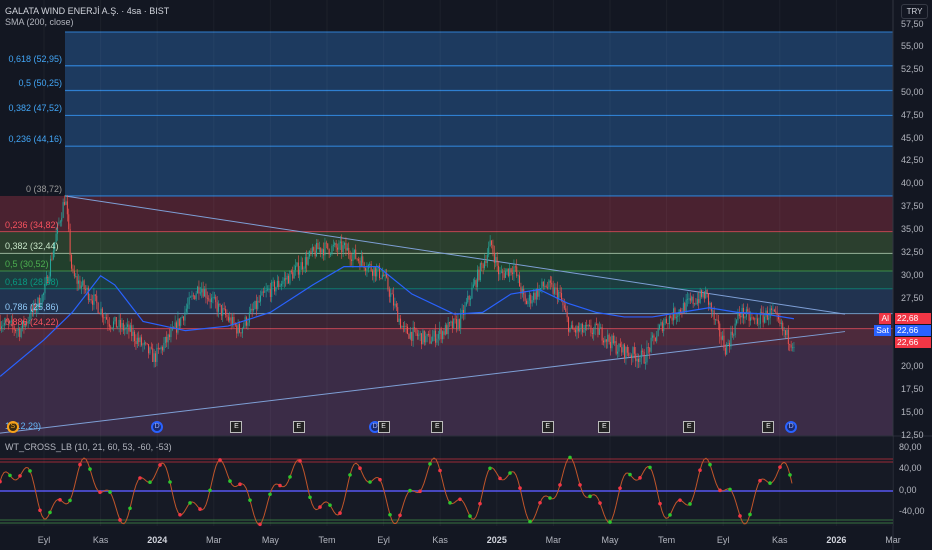  What do you see at coordinates (723, 540) in the screenshot?
I see `time-axis-label: Eyl` at bounding box center [723, 540].